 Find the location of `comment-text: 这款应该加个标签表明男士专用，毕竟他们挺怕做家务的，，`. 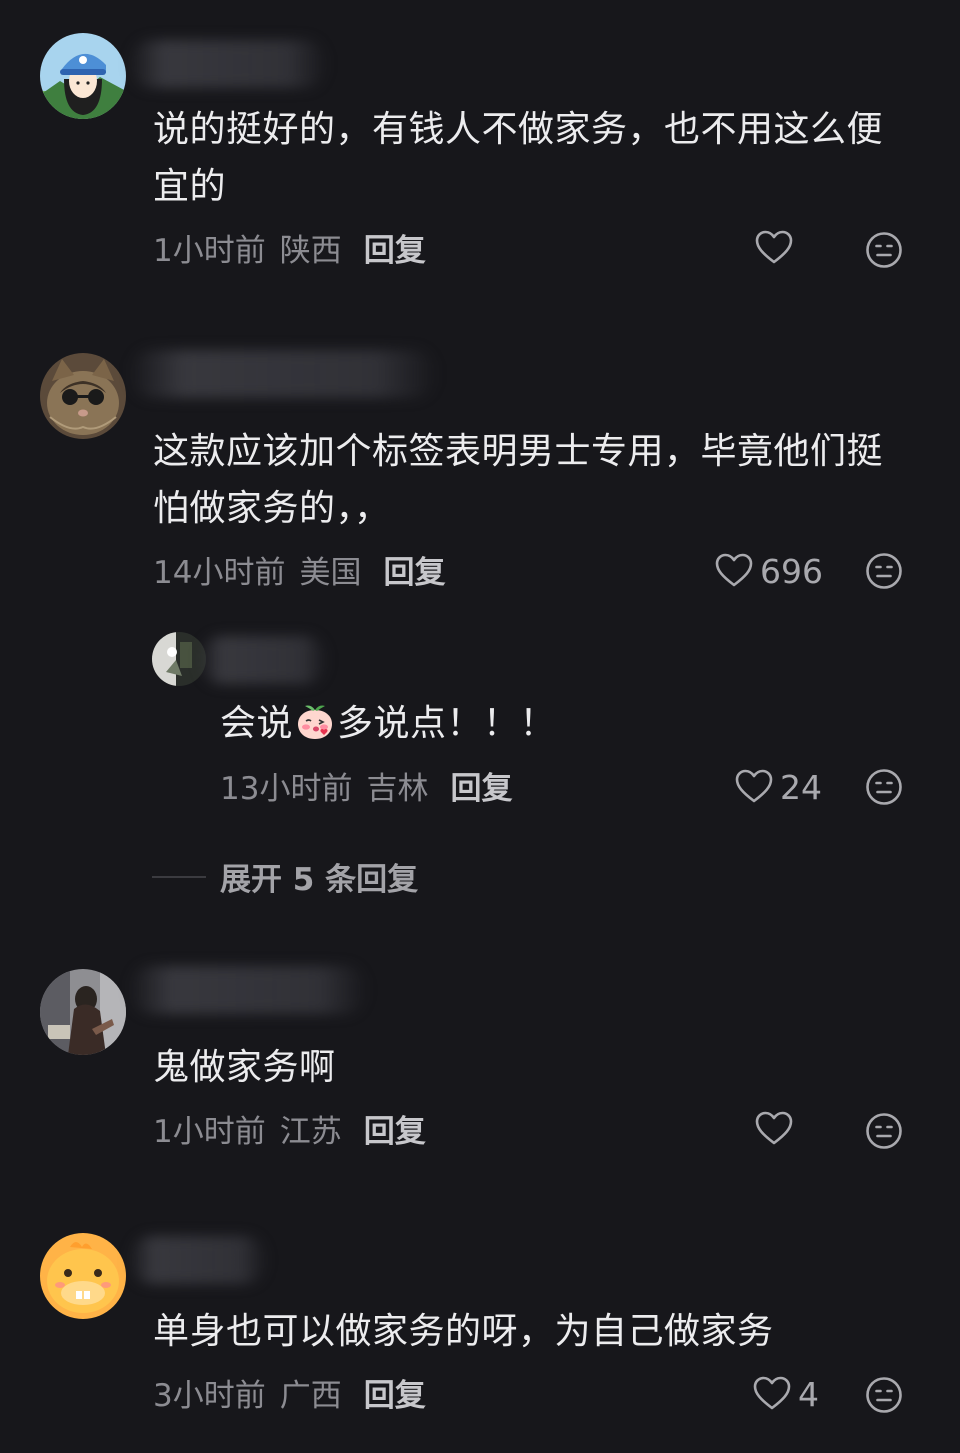

comment-text: 这款应该加个标签表明男士专用，毕竟他们挺怕做家务的，， is located at coordinates (518, 480).